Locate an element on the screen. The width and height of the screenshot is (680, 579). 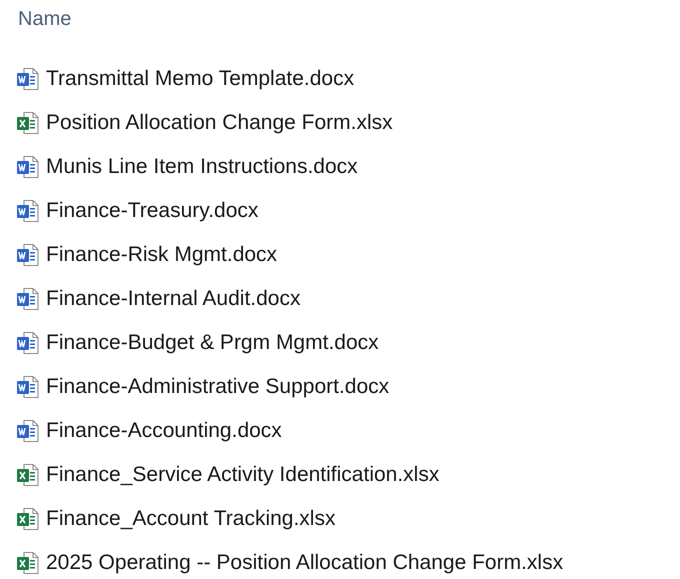
file-name: Transmittal Memo Template.docx is located at coordinates (200, 79).